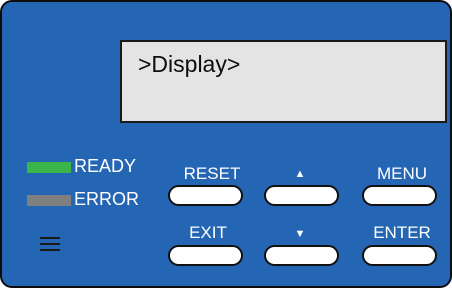 This screenshot has width=452, height=288. I want to click on exit-label: EXIT, so click(208, 232).